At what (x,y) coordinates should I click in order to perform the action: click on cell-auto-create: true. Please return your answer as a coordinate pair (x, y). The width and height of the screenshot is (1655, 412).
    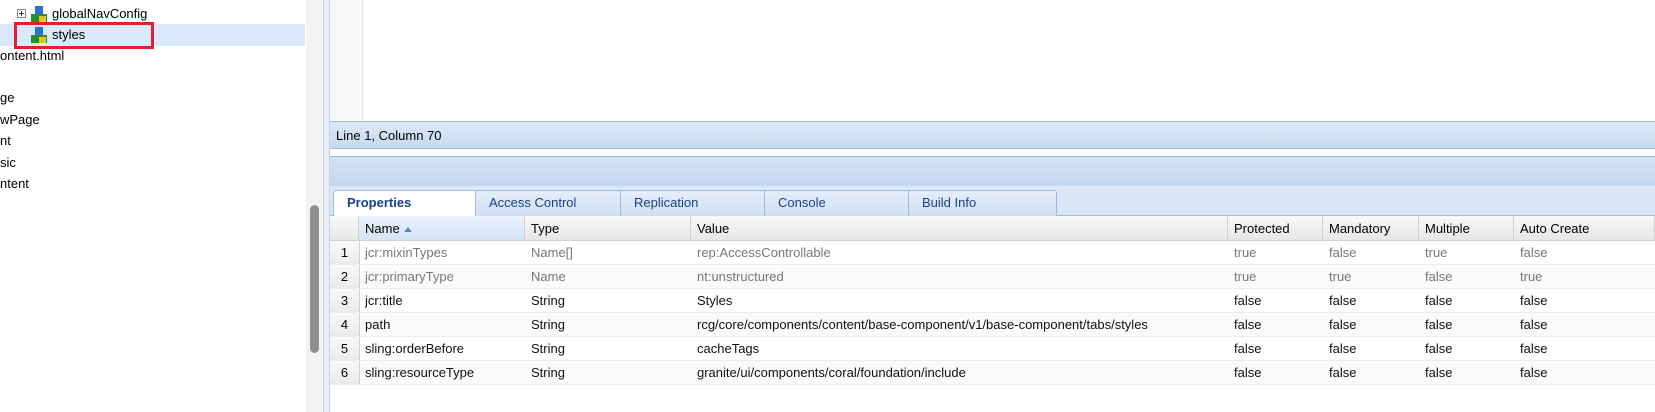
    Looking at the image, I should click on (1531, 276).